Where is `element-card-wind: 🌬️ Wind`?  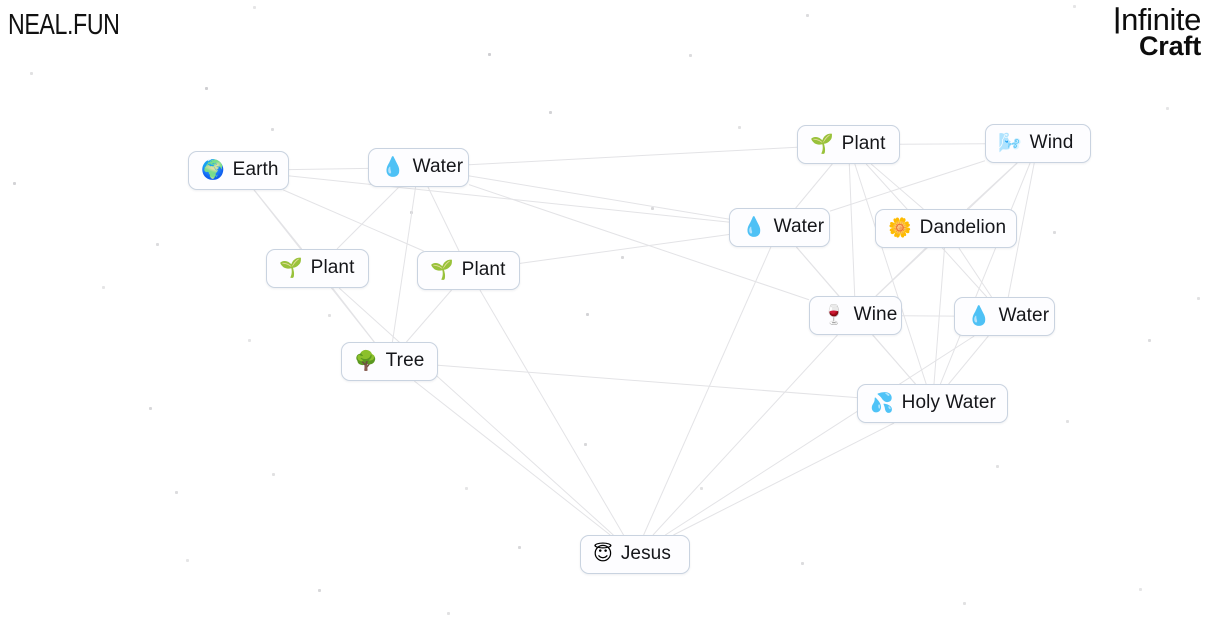 element-card-wind: 🌬️ Wind is located at coordinates (1038, 143).